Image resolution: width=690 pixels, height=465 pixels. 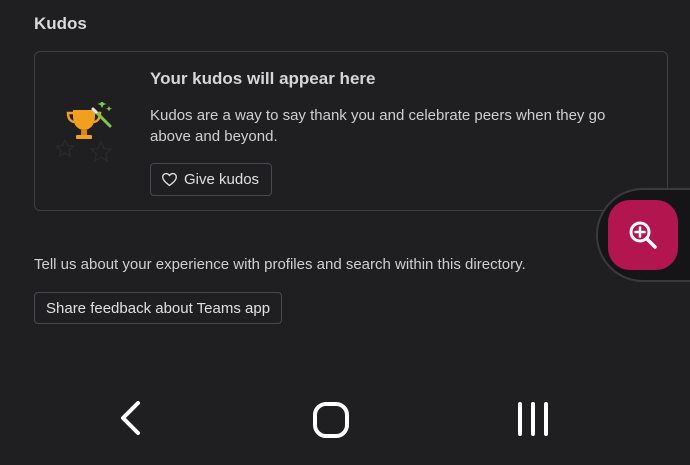 What do you see at coordinates (222, 179) in the screenshot?
I see `give-kudos-label: Give kudos` at bounding box center [222, 179].